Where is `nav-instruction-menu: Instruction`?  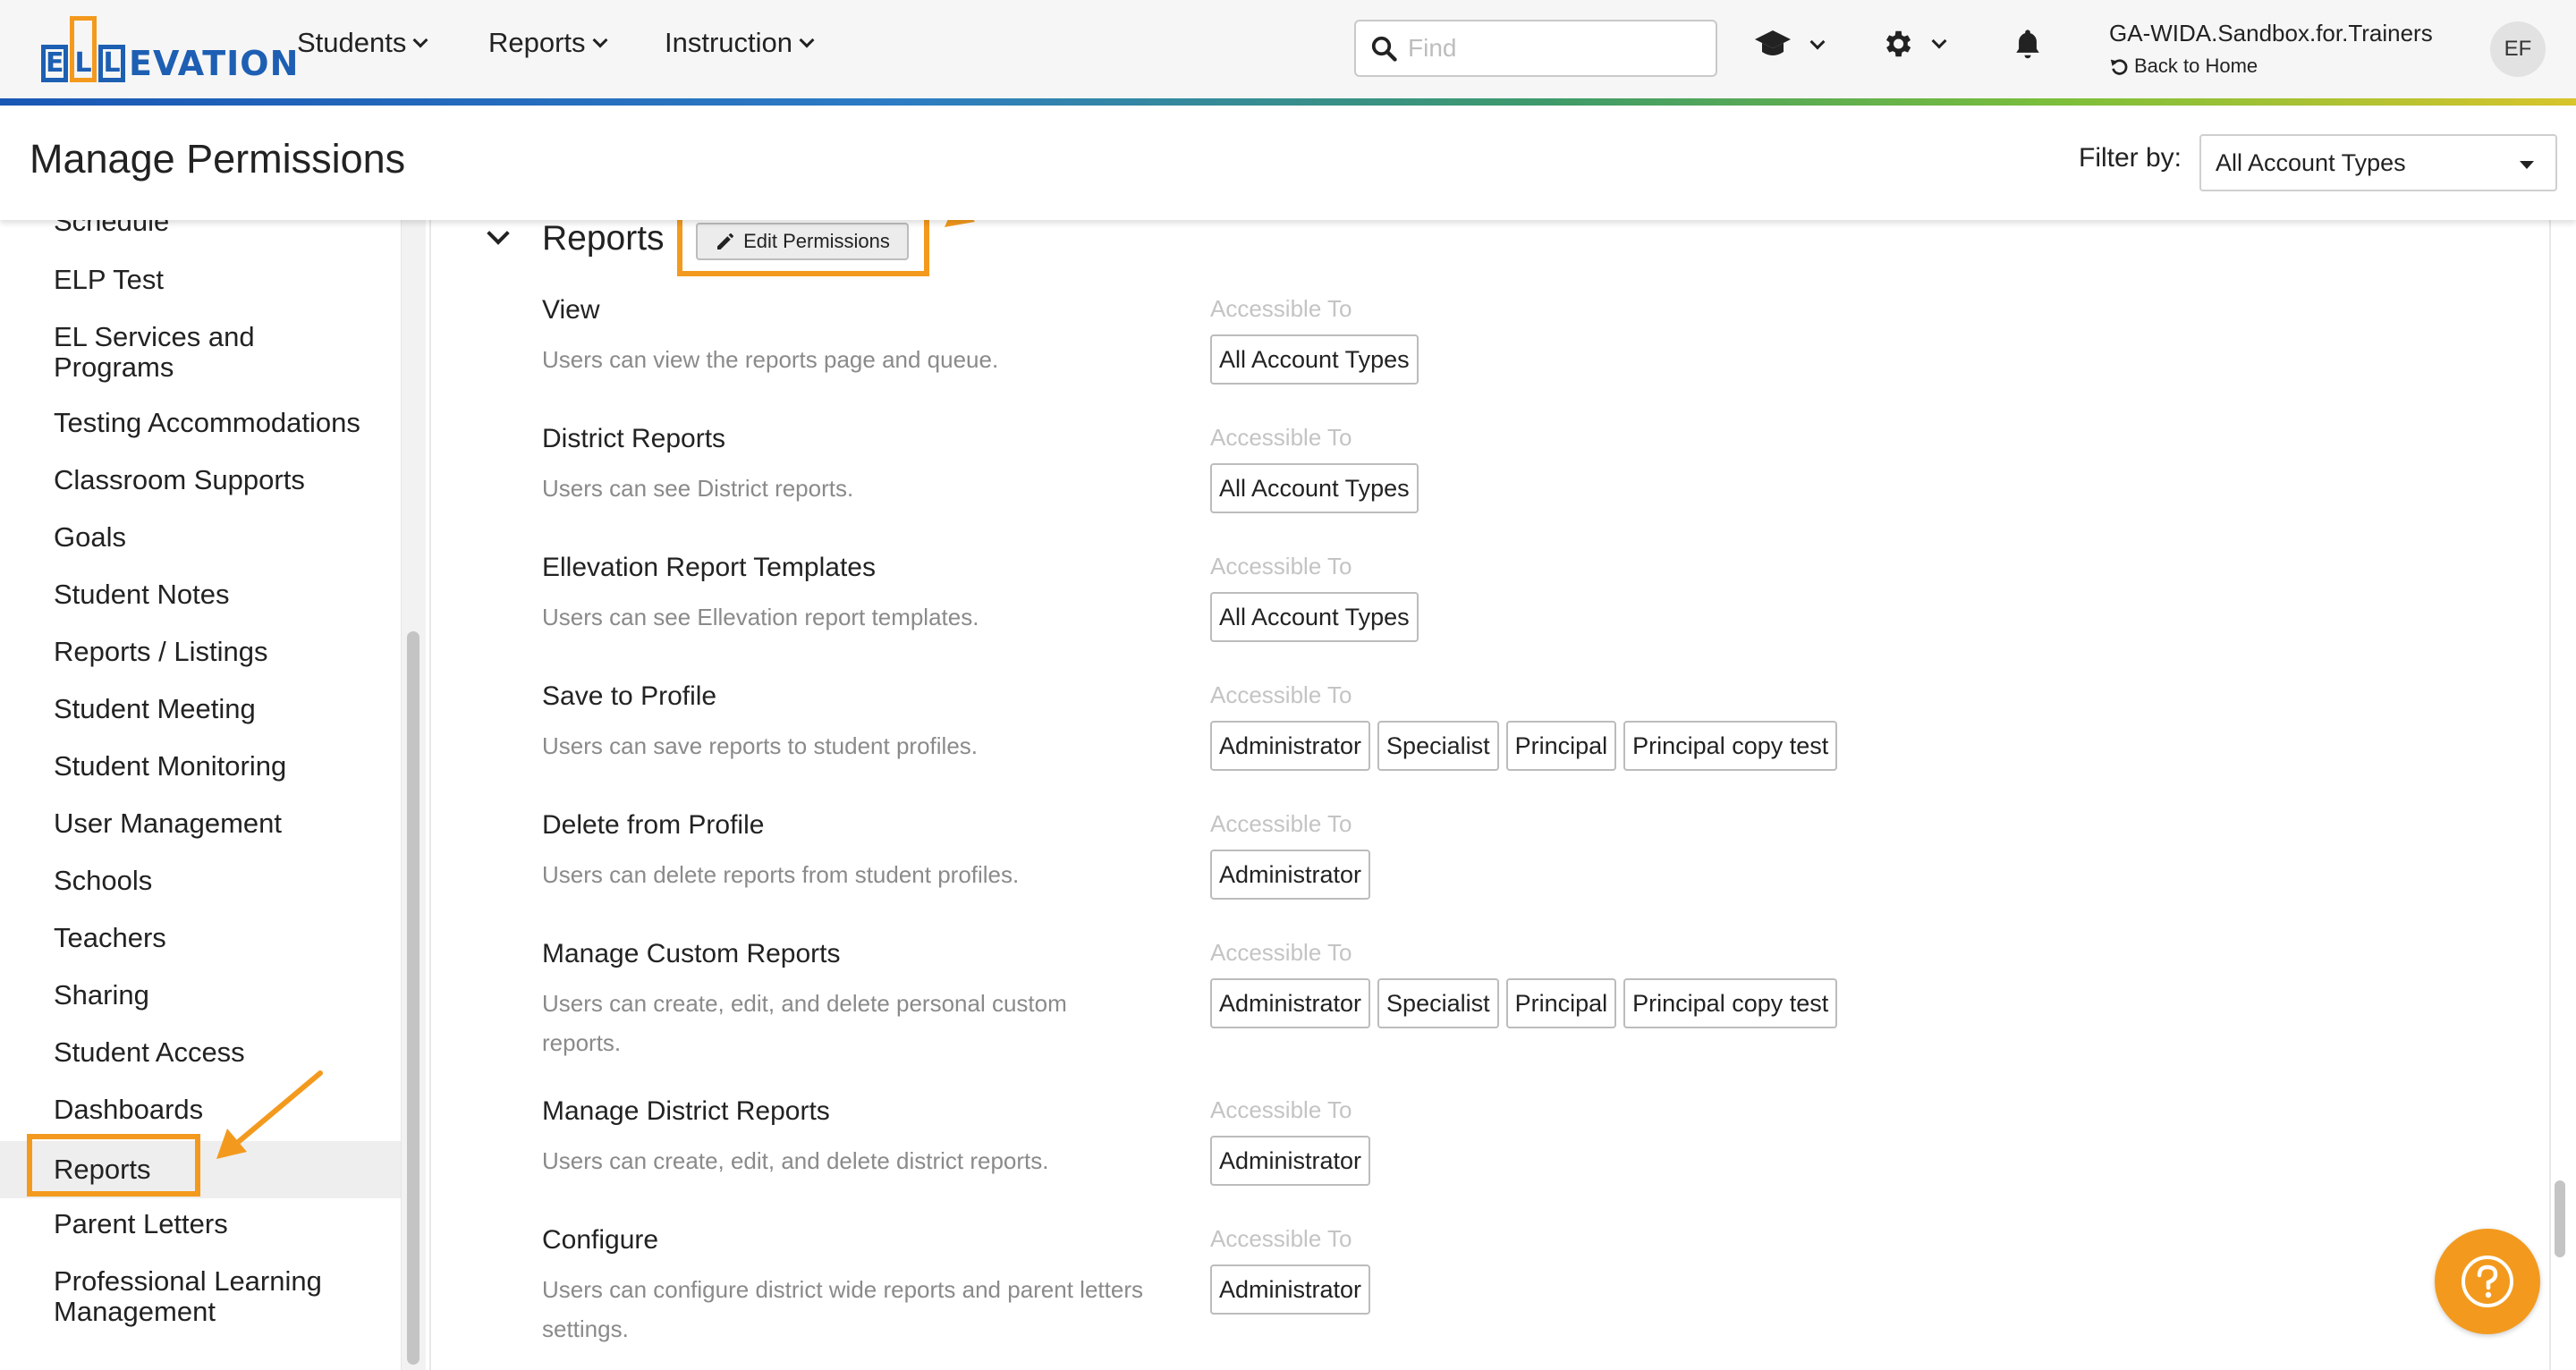 nav-instruction-menu: Instruction is located at coordinates (740, 43).